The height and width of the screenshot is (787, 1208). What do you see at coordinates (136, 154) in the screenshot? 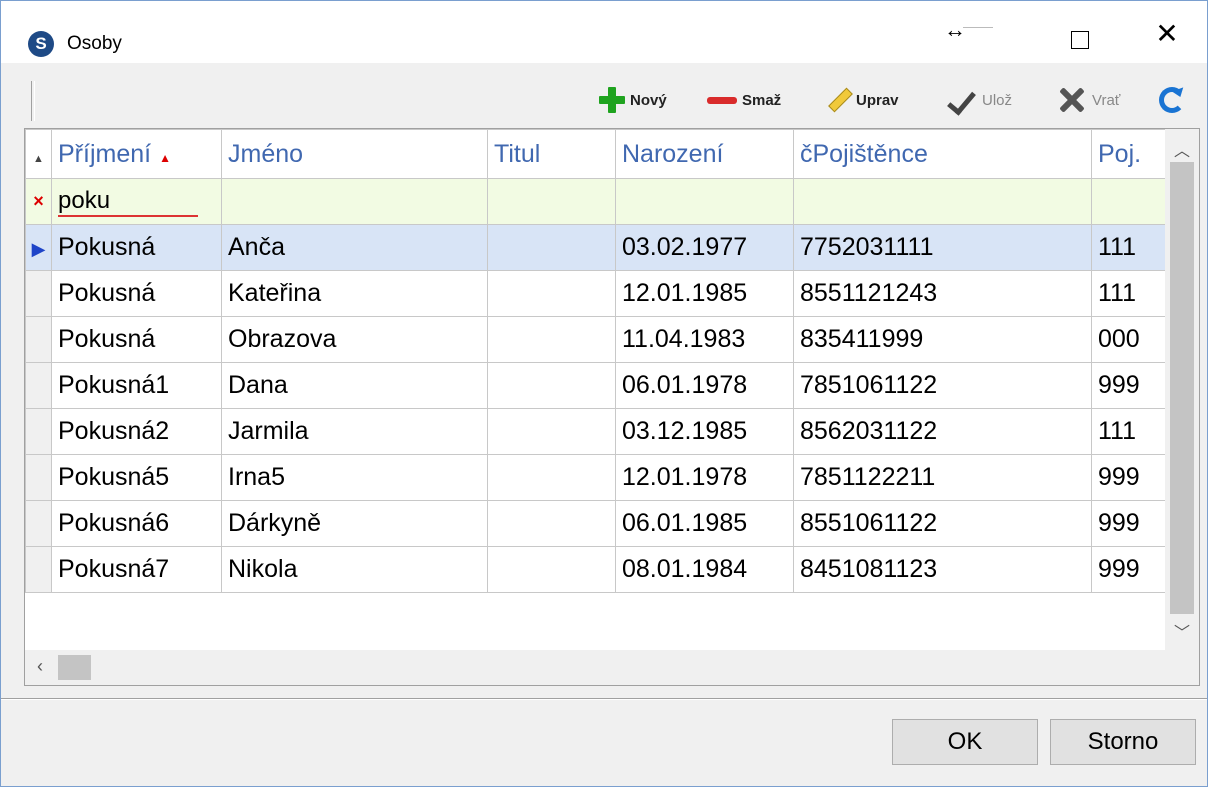
I see `column-header-surname: Příjmení ▲` at bounding box center [136, 154].